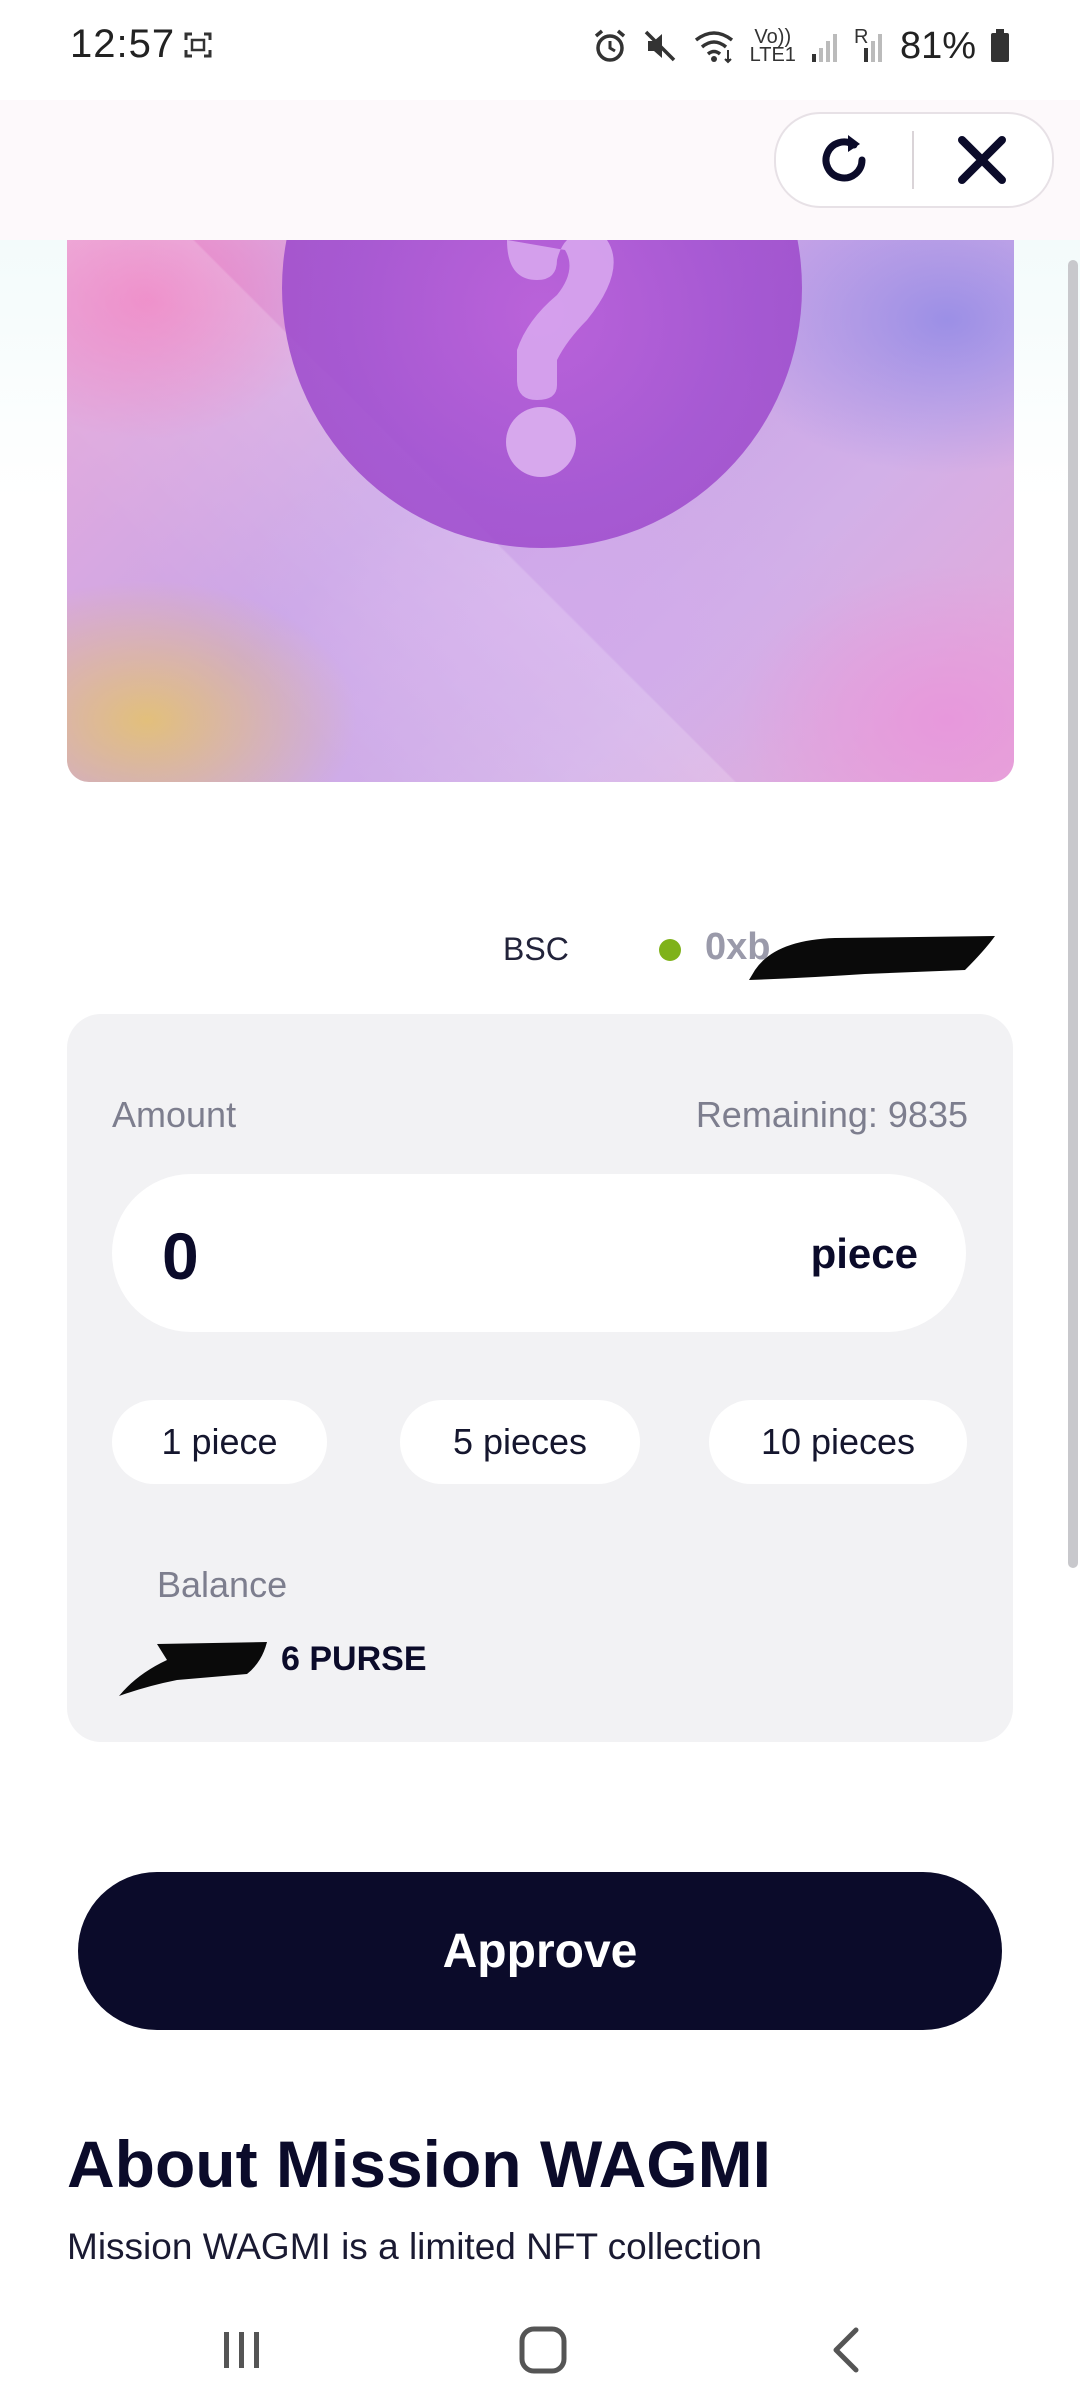 The image size is (1080, 2400). Describe the element at coordinates (609, 45) in the screenshot. I see `alarm-icon` at that location.